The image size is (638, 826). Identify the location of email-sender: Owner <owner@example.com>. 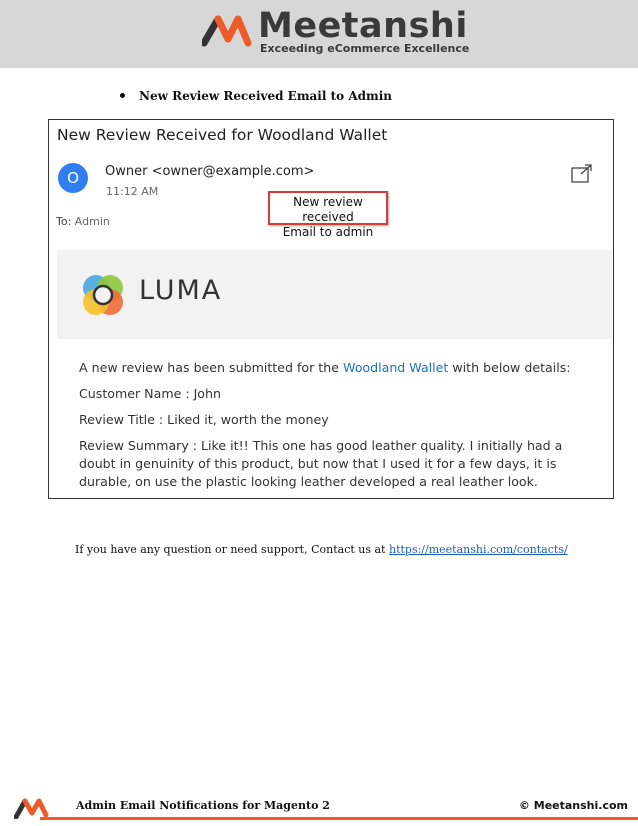
(210, 171).